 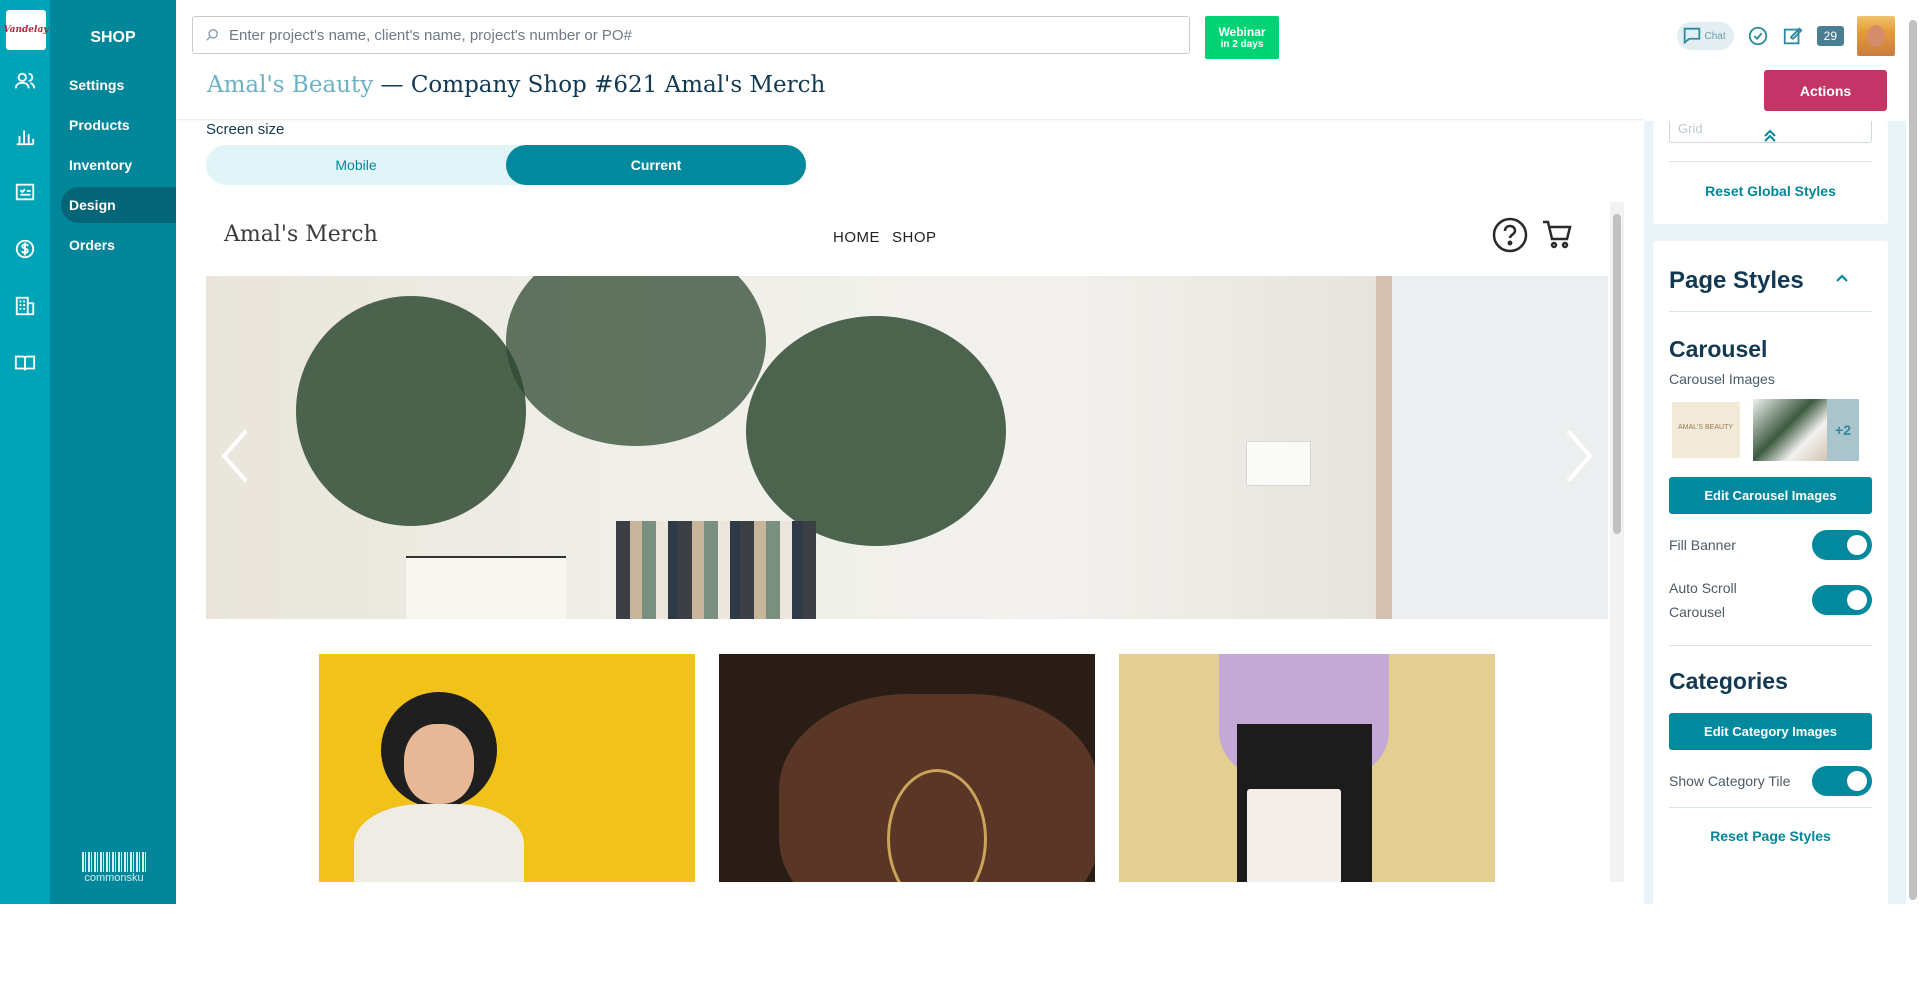 I want to click on search-icon, so click(x=212, y=35).